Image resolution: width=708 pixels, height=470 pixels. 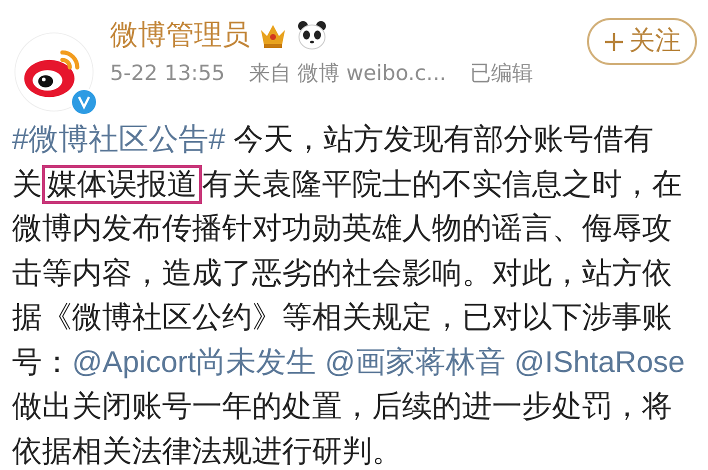 I want to click on follow-button: 关注, so click(x=642, y=42).